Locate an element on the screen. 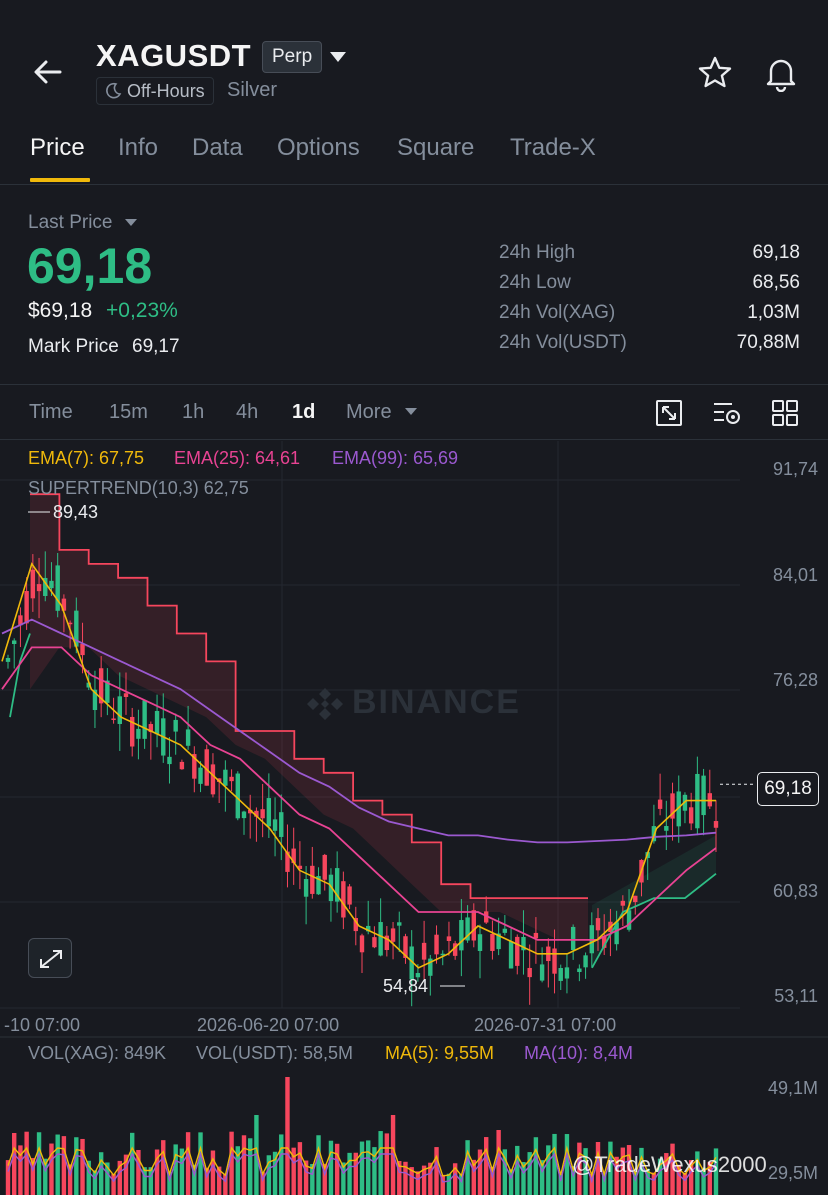 This screenshot has width=828, height=1195. binance-logo-icon is located at coordinates (325, 704).